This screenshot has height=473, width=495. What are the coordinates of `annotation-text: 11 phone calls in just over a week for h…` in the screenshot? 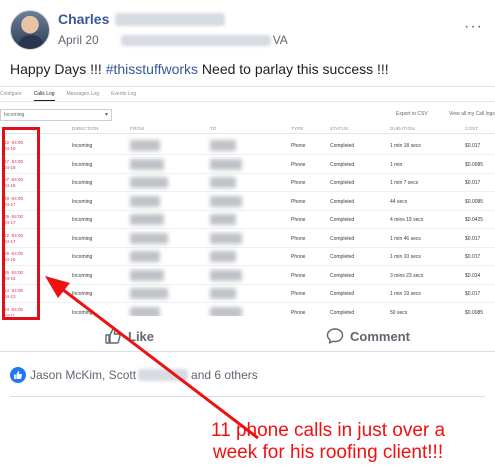 It's located at (328, 442).